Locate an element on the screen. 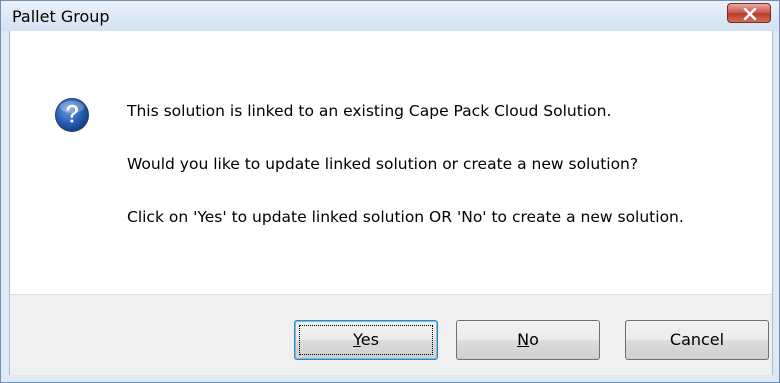 The width and height of the screenshot is (780, 383). no-mnemonic: N is located at coordinates (523, 339).